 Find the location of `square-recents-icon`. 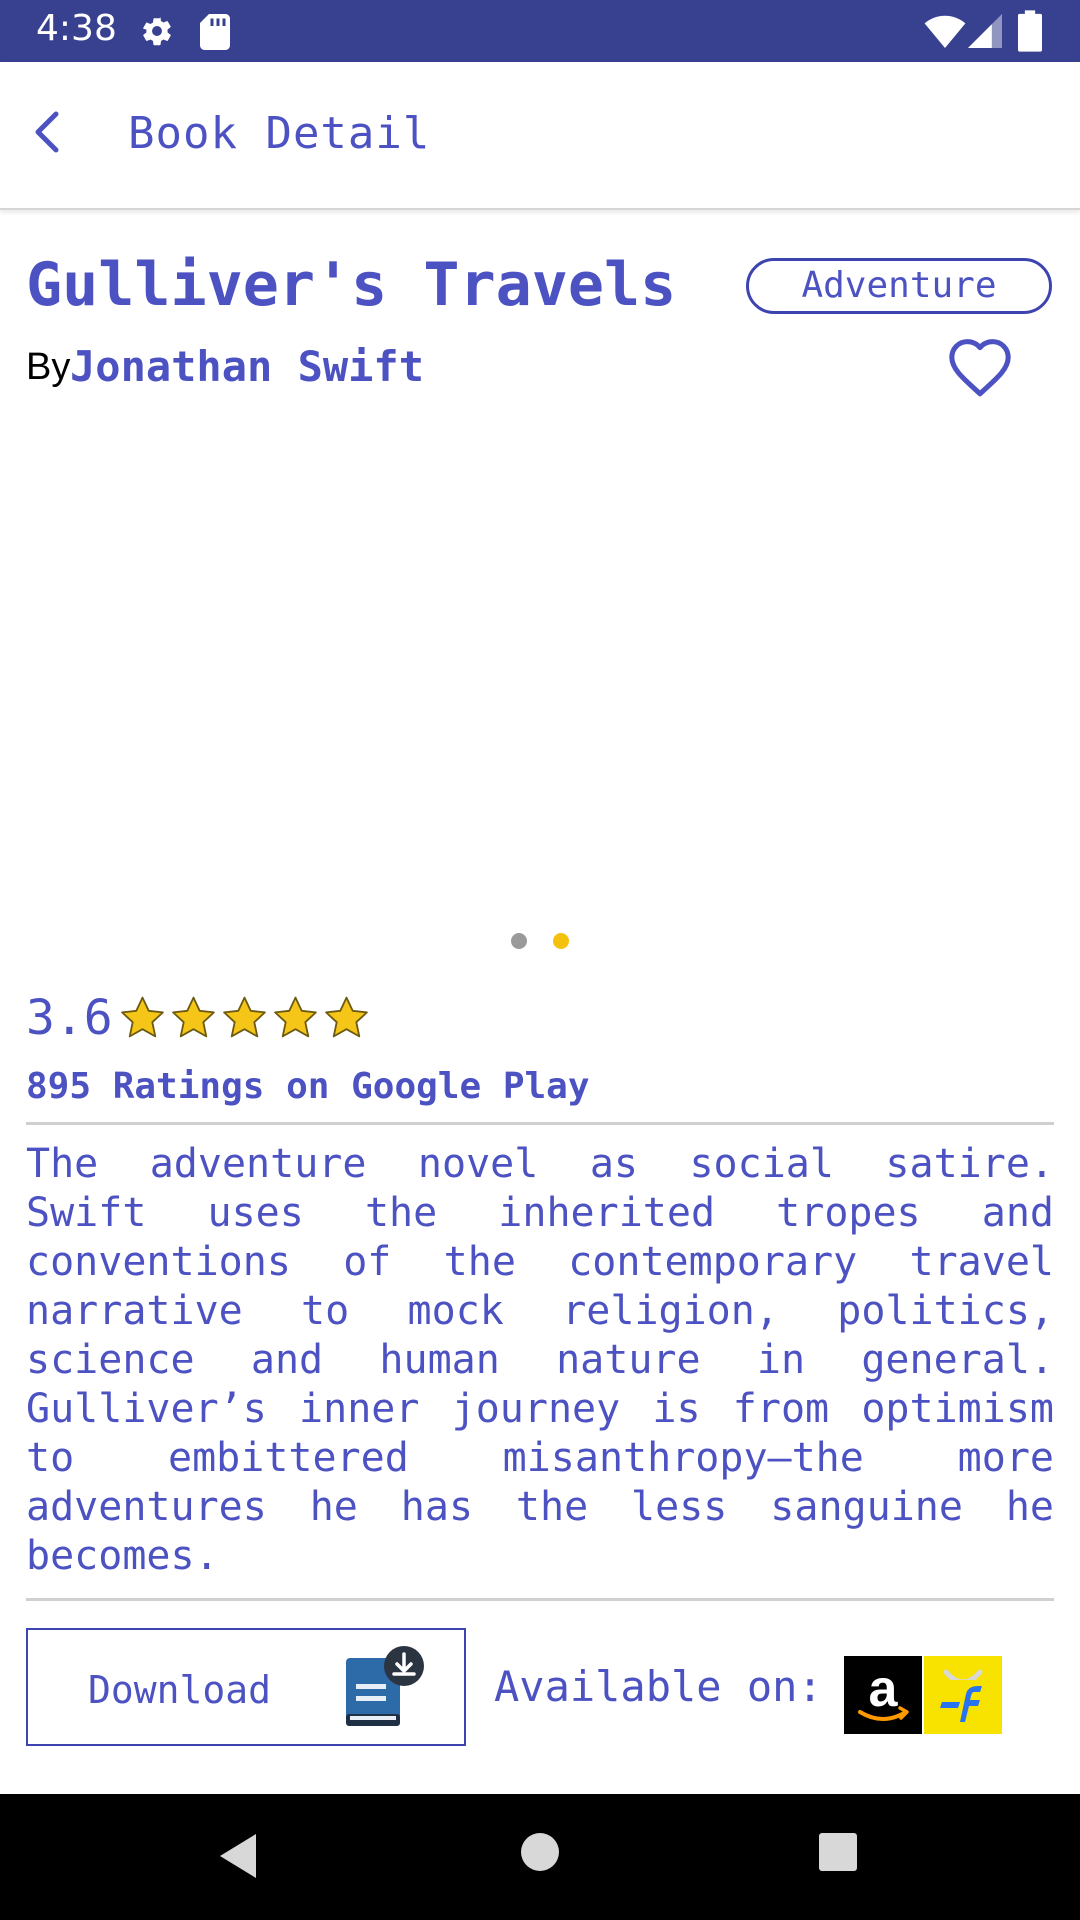

square-recents-icon is located at coordinates (838, 1852).